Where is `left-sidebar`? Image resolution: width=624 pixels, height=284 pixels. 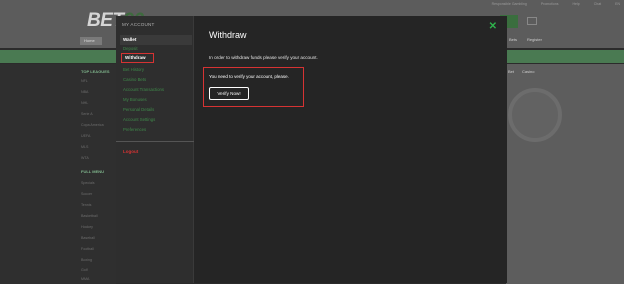
left-sidebar is located at coordinates (58, 174).